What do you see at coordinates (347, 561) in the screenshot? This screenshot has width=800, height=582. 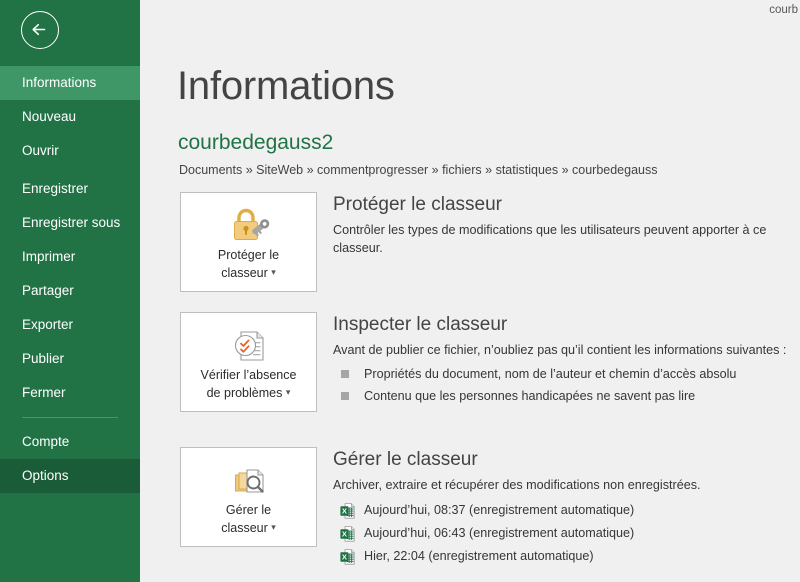 I see `excel-file-icon: X` at bounding box center [347, 561].